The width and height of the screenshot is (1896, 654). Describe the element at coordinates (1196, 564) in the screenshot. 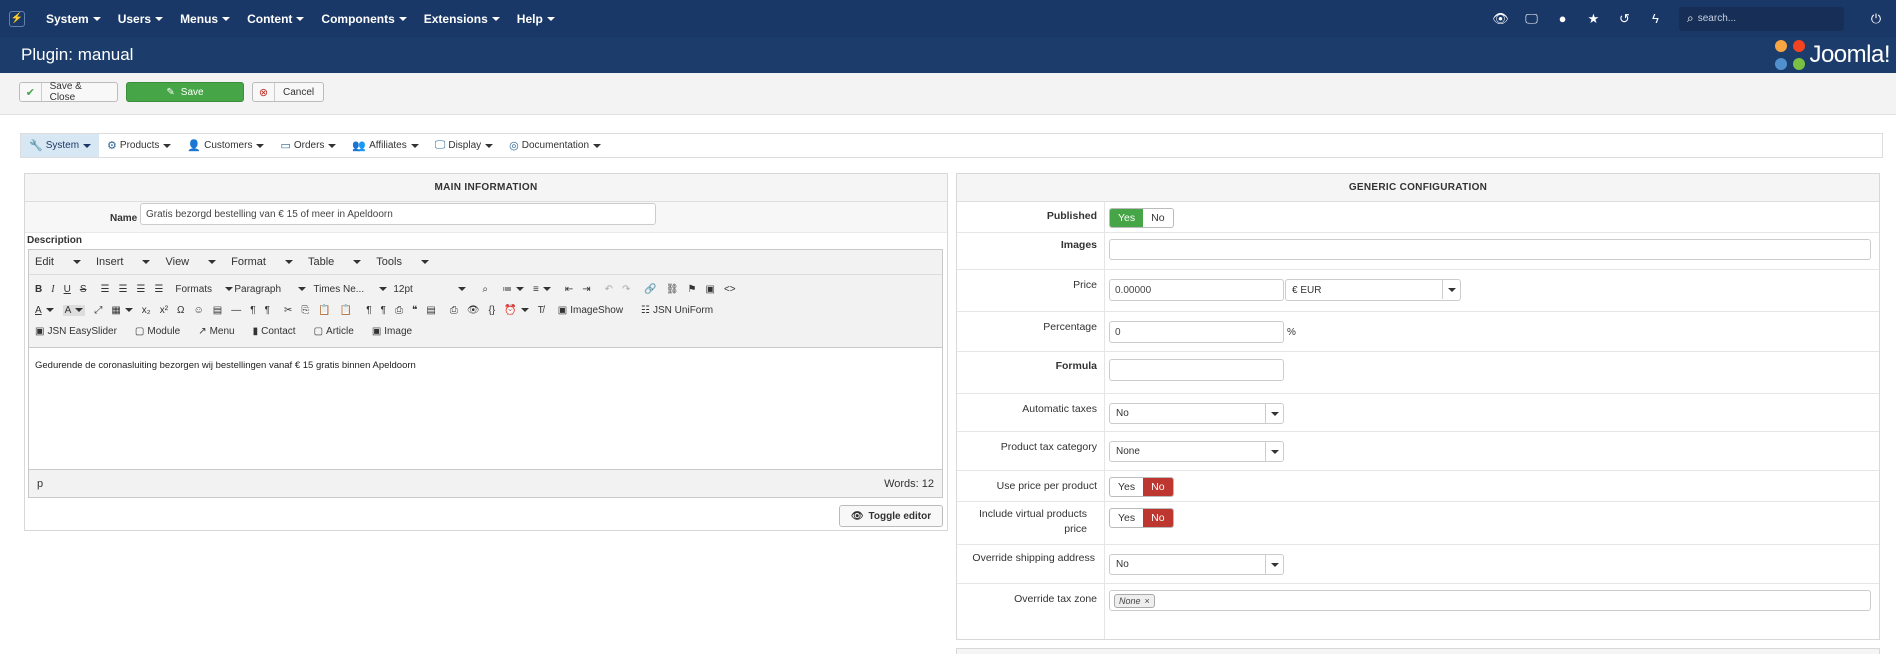

I see `override-shipping-select: No` at that location.